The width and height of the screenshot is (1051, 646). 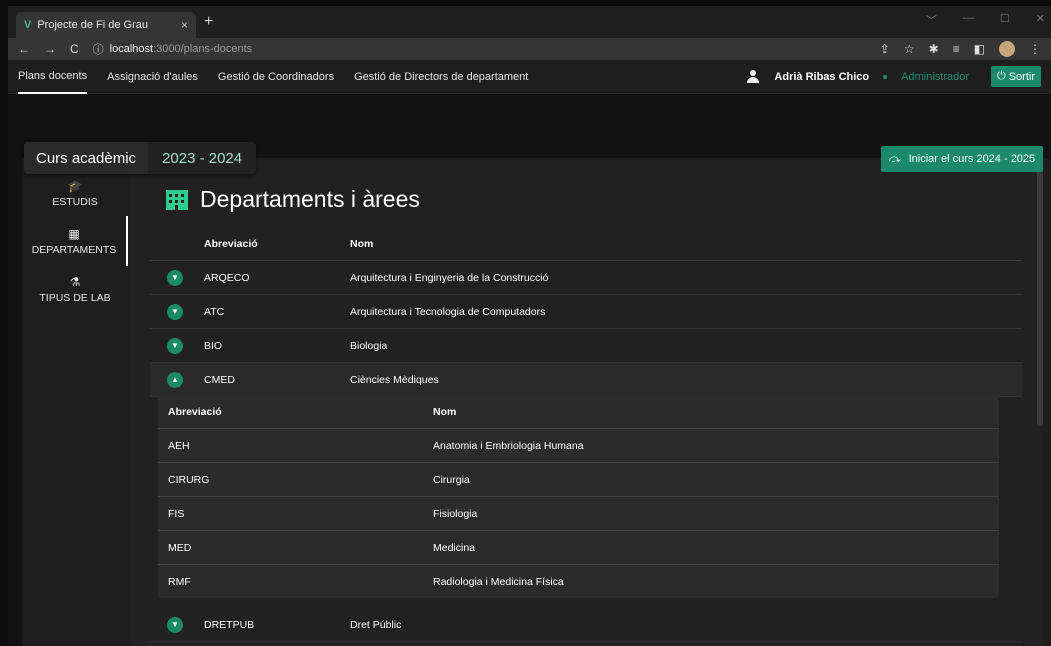 I want to click on course-label: Curs acadèmic, so click(x=86, y=158).